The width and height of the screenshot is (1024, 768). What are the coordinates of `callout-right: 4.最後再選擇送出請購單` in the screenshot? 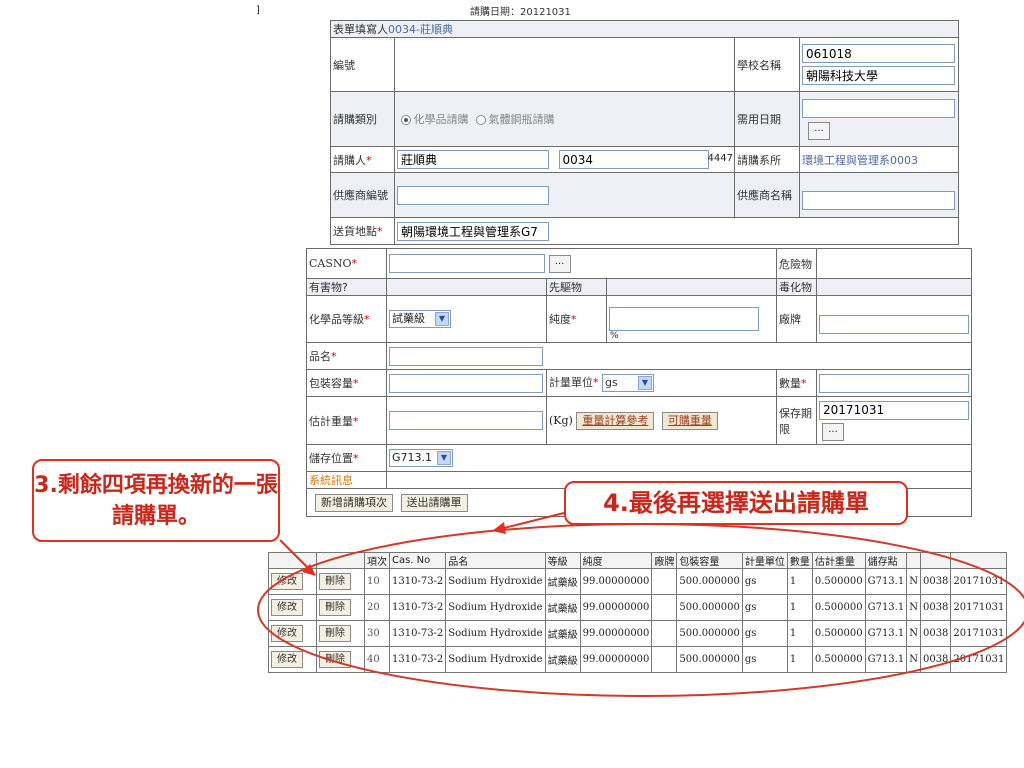 It's located at (736, 503).